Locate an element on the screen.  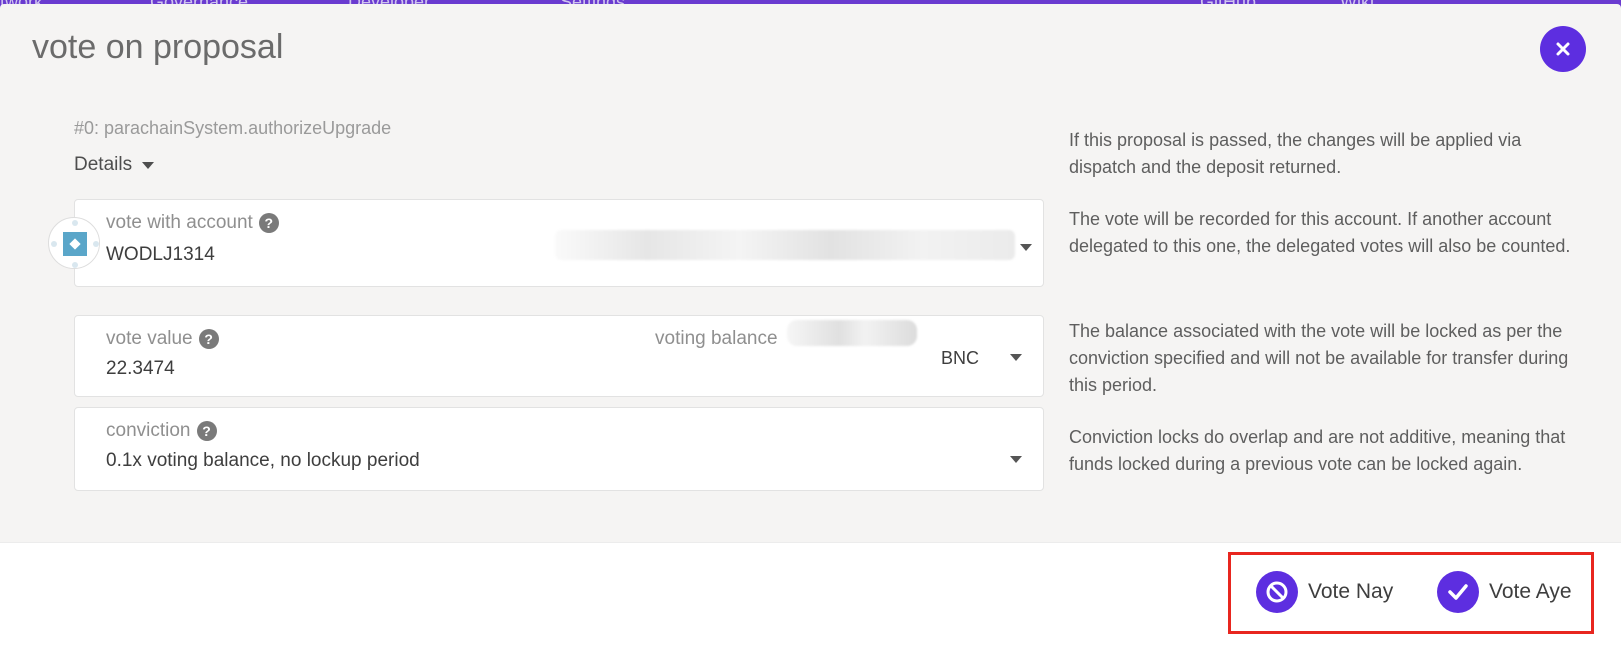
close-icon is located at coordinates (1563, 49).